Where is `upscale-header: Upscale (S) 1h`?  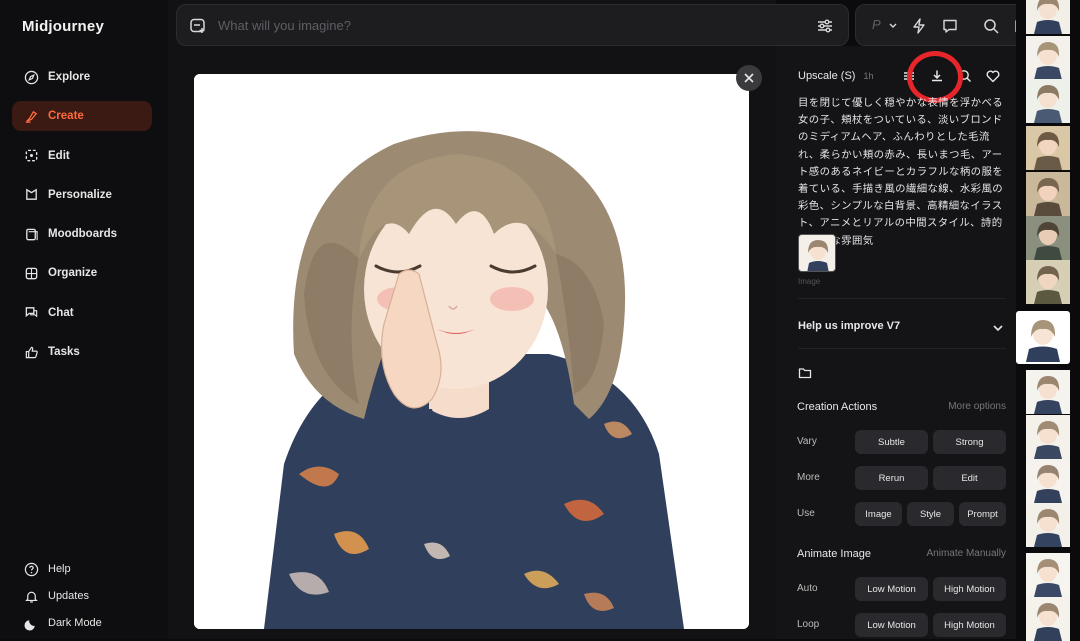 upscale-header: Upscale (S) 1h is located at coordinates (835, 76).